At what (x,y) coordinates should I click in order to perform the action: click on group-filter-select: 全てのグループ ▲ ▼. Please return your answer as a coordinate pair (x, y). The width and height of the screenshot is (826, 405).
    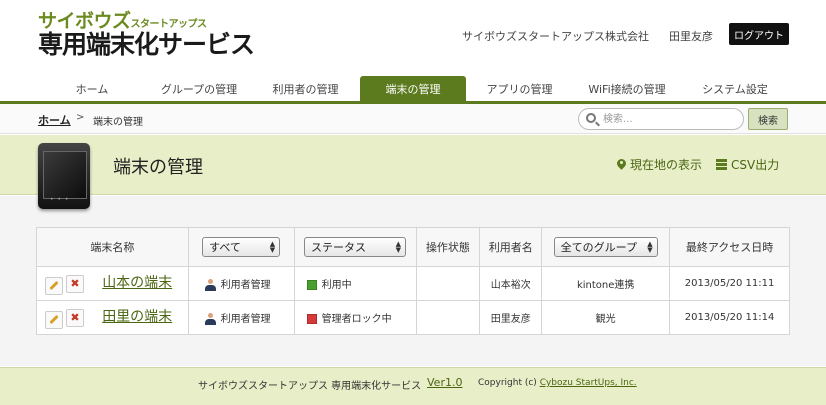
    Looking at the image, I should click on (605, 247).